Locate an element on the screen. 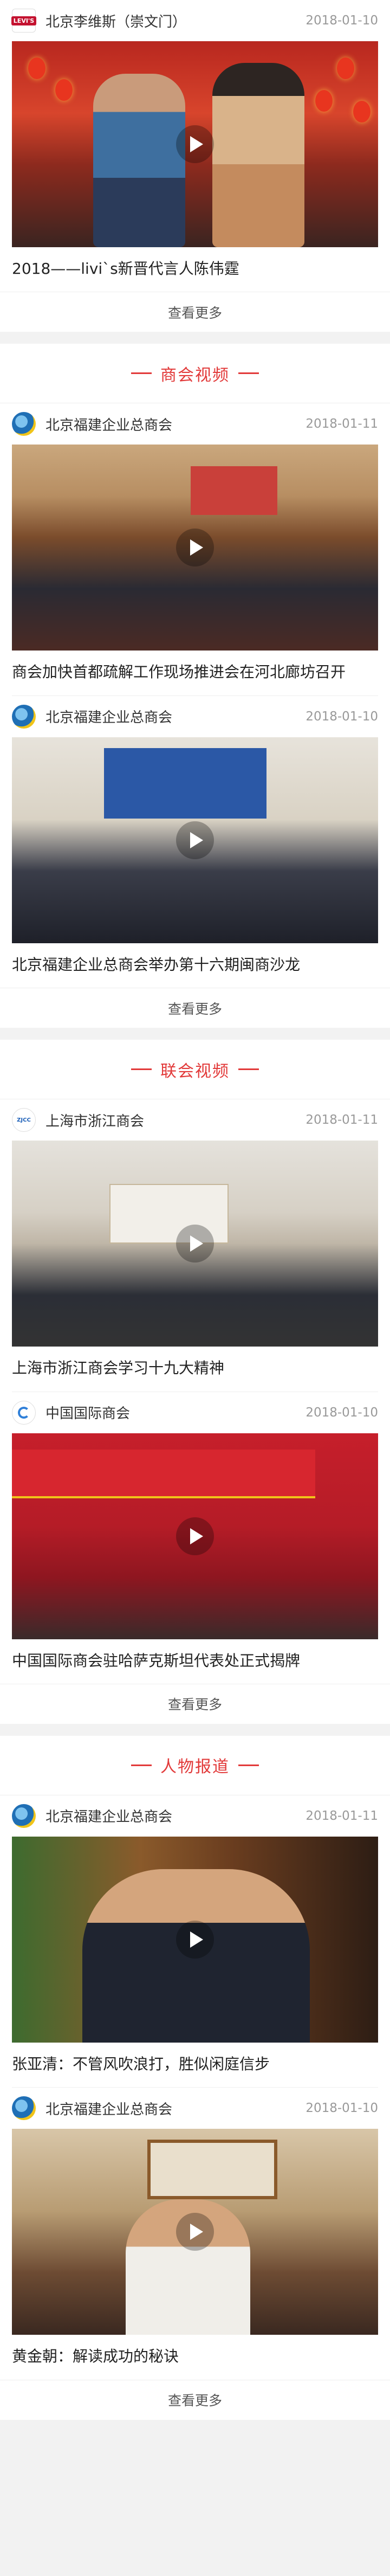  video-card: ZJCC 上海市浙江商会 2018-01-11 上海市浙江商会学习十九大精神 is located at coordinates (195, 1245).